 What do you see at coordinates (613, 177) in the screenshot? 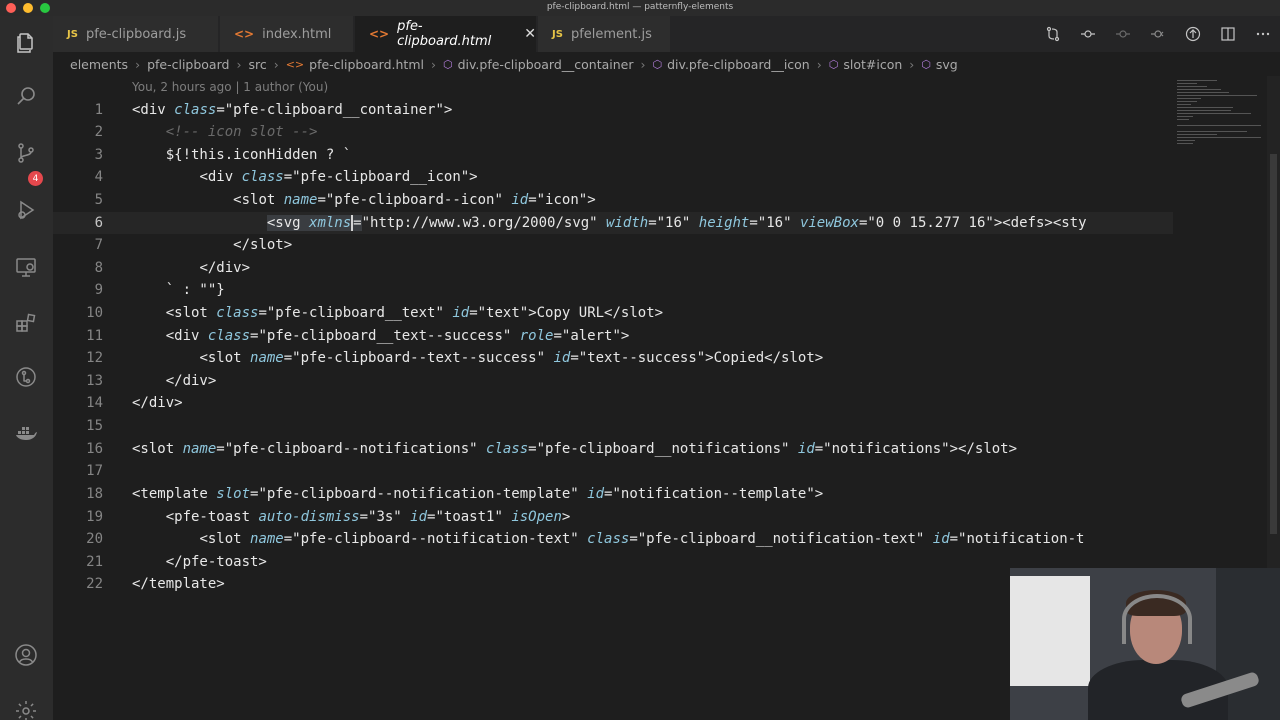
I see `code-line: 4 <div class="pfe-clipboard__icon">` at bounding box center [613, 177].